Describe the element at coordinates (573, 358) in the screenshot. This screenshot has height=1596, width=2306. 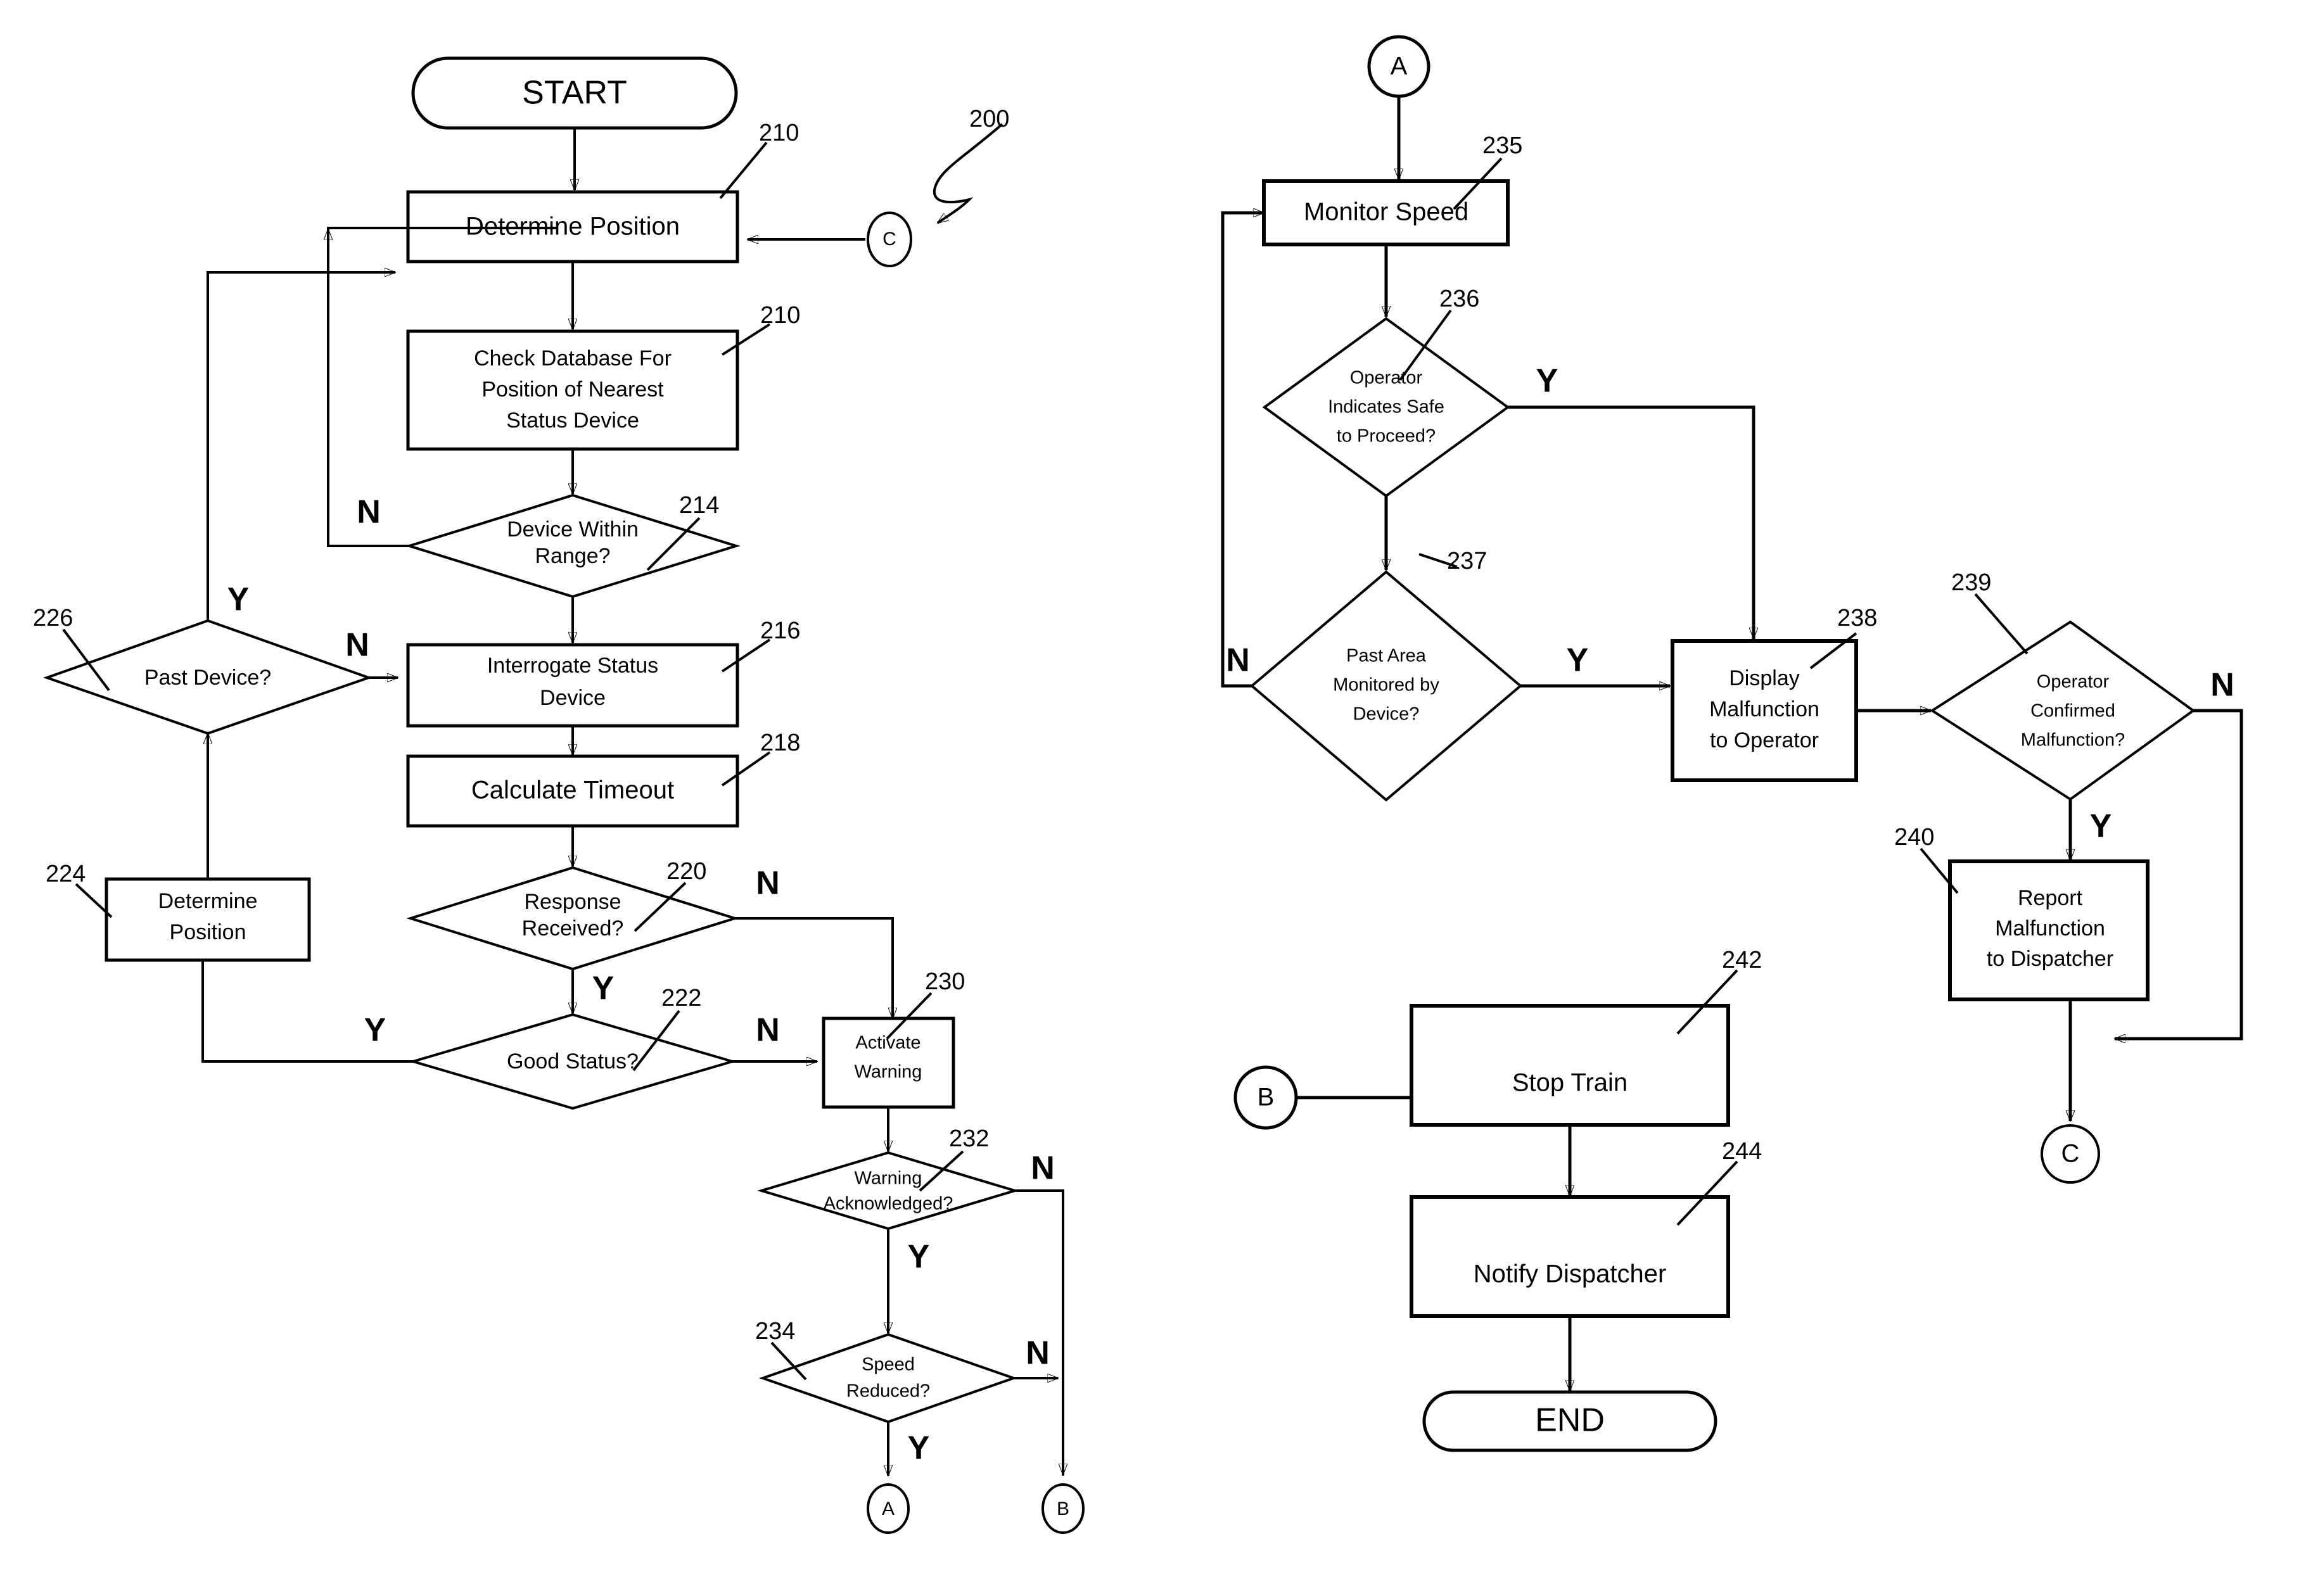
I see `check-database-line1: Check Database For` at that location.